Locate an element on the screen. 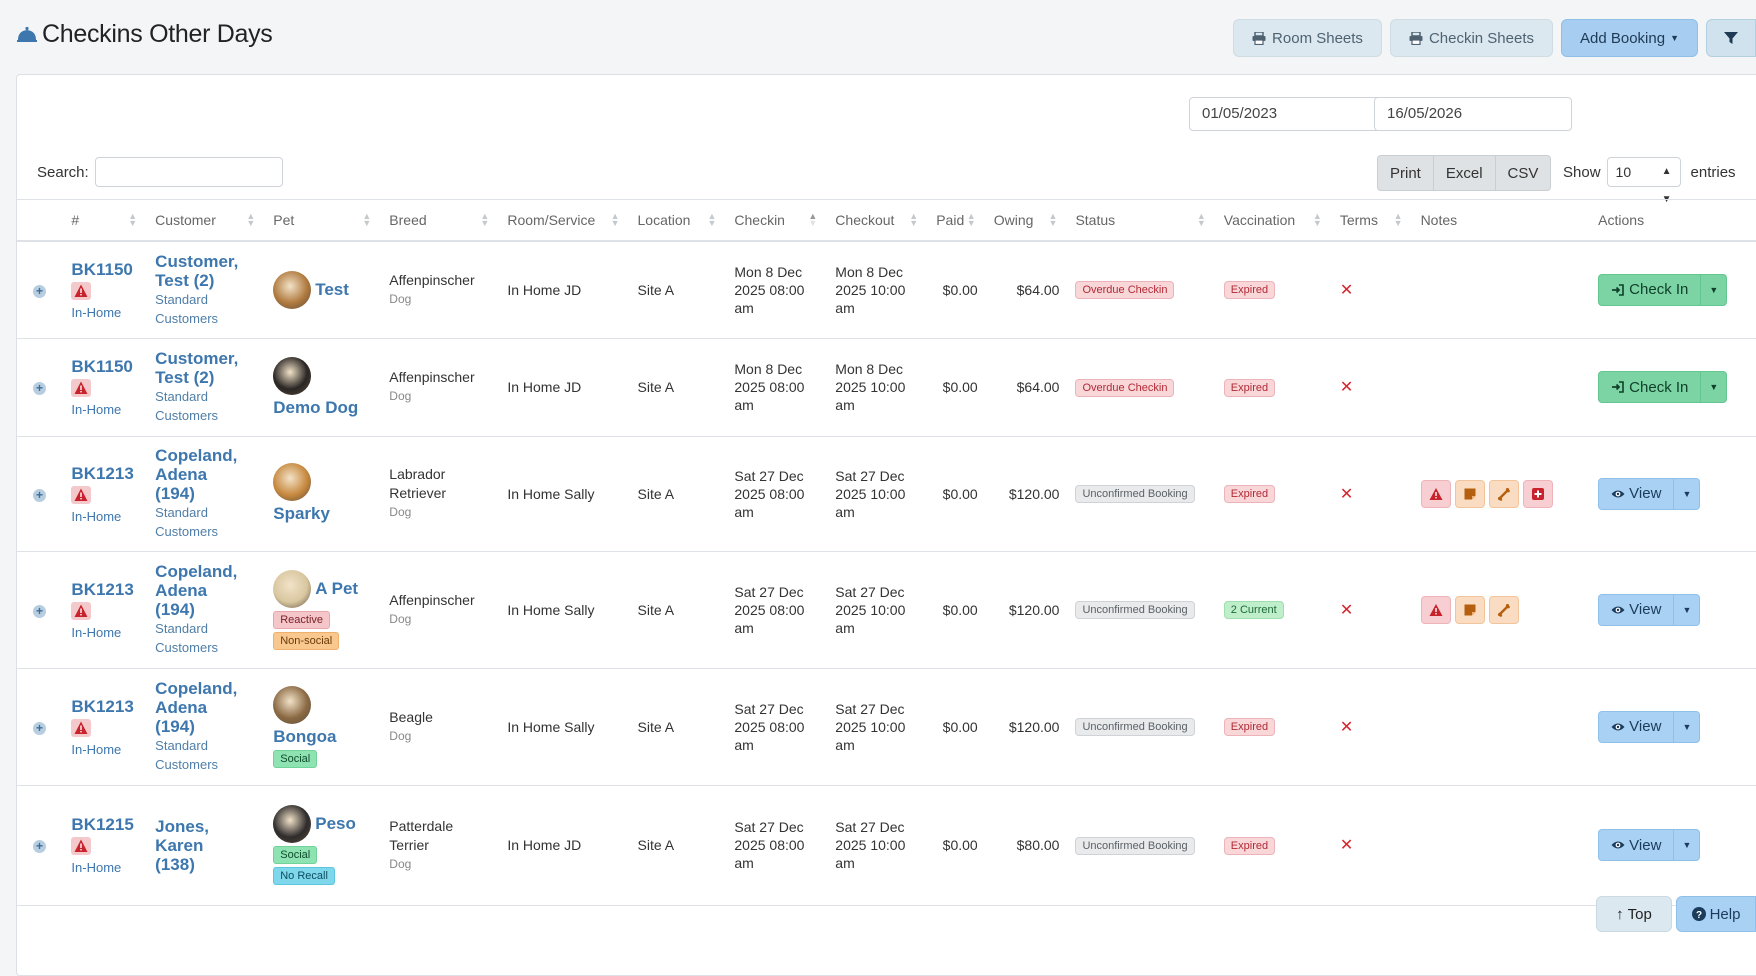 The image size is (1756, 976). customer-name-link: Jones, is located at coordinates (206, 826).